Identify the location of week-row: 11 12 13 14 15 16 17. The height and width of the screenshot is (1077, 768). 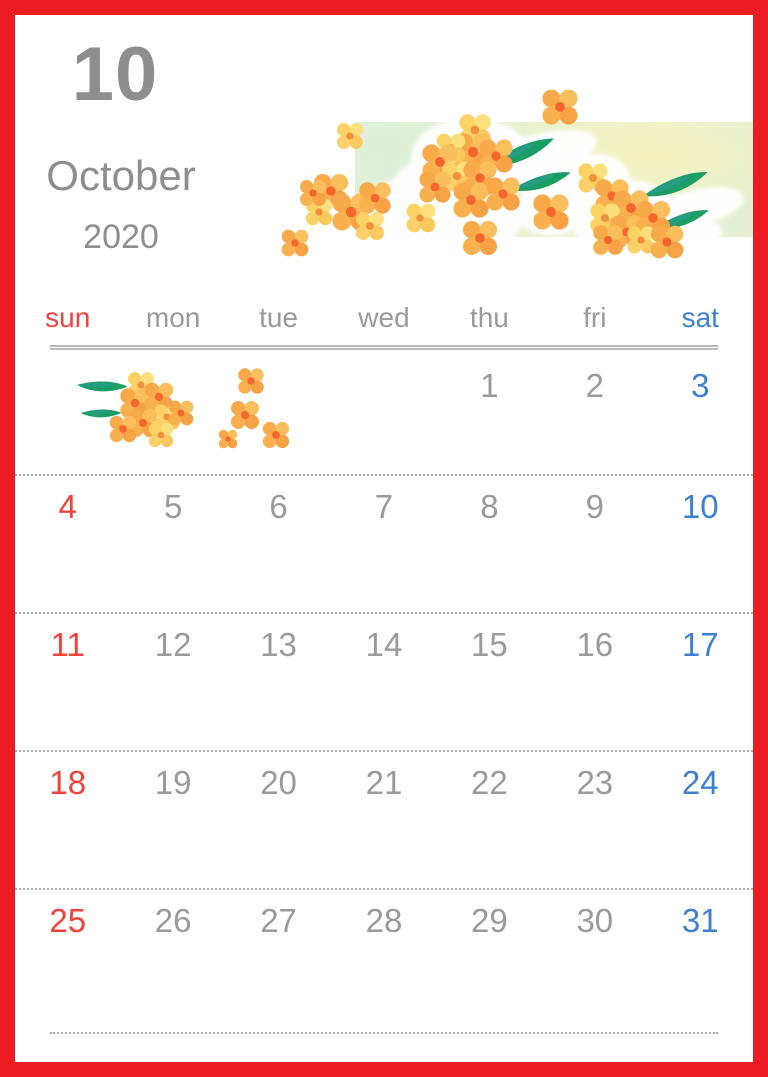
(384, 681).